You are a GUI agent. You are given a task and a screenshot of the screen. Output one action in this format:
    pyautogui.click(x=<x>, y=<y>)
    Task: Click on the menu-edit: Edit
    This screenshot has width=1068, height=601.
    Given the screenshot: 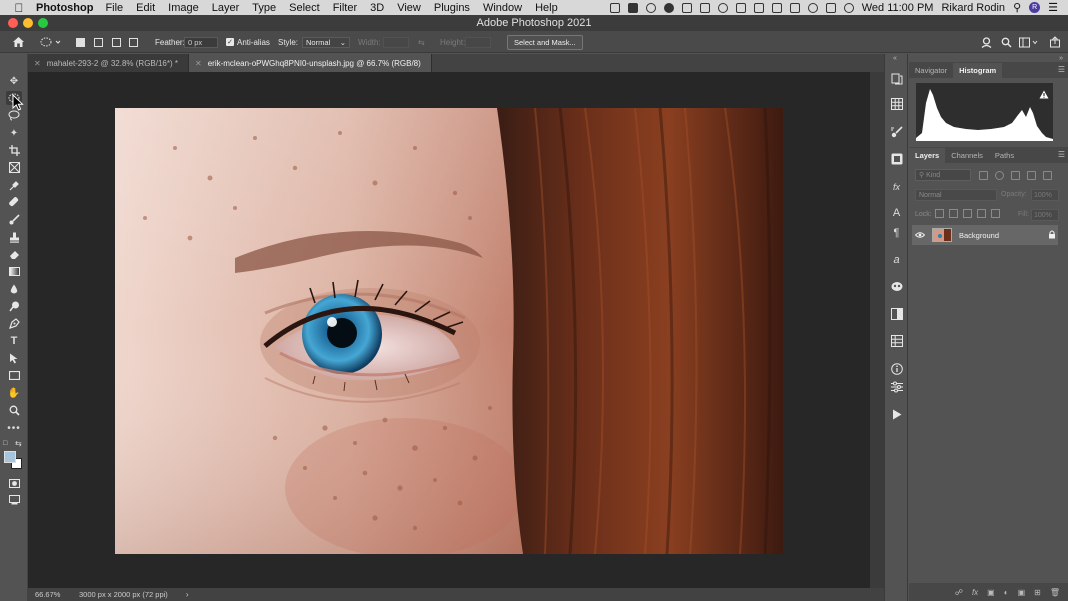 What is the action you would take?
    pyautogui.click(x=145, y=8)
    